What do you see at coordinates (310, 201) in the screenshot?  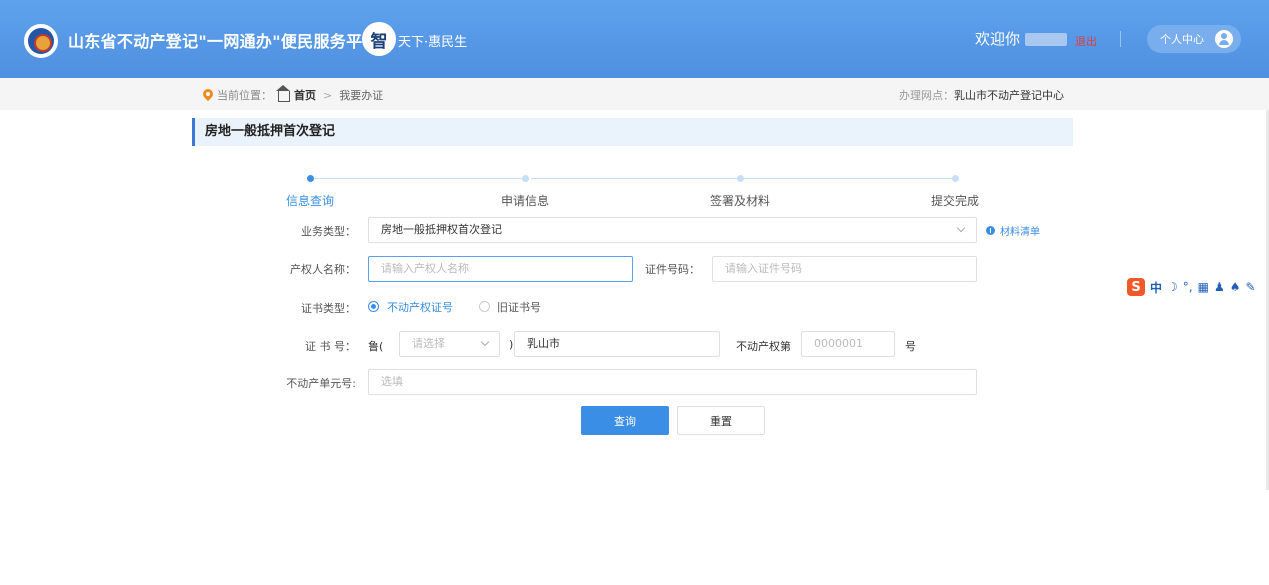 I see `step-info-query: 信息查询` at bounding box center [310, 201].